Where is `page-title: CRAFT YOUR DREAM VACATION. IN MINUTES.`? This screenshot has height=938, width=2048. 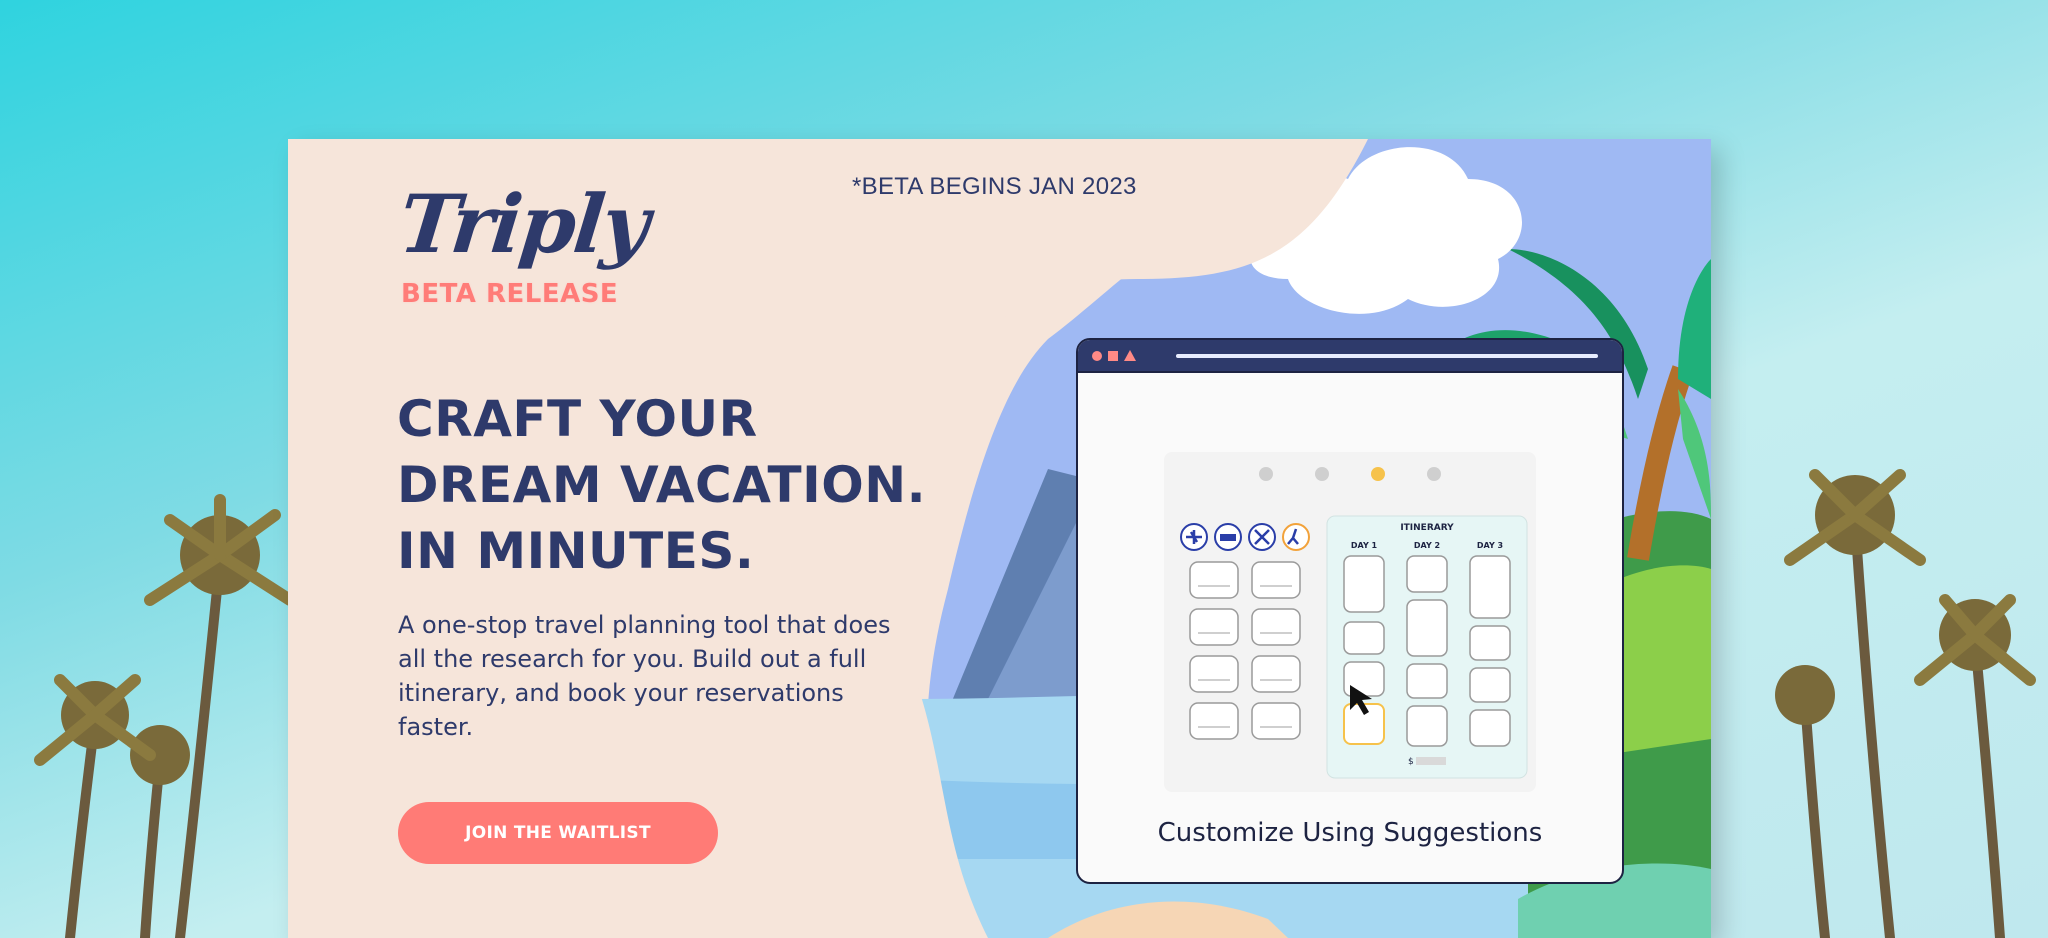
page-title: CRAFT YOUR DREAM VACATION. IN MINUTES. is located at coordinates (697, 485).